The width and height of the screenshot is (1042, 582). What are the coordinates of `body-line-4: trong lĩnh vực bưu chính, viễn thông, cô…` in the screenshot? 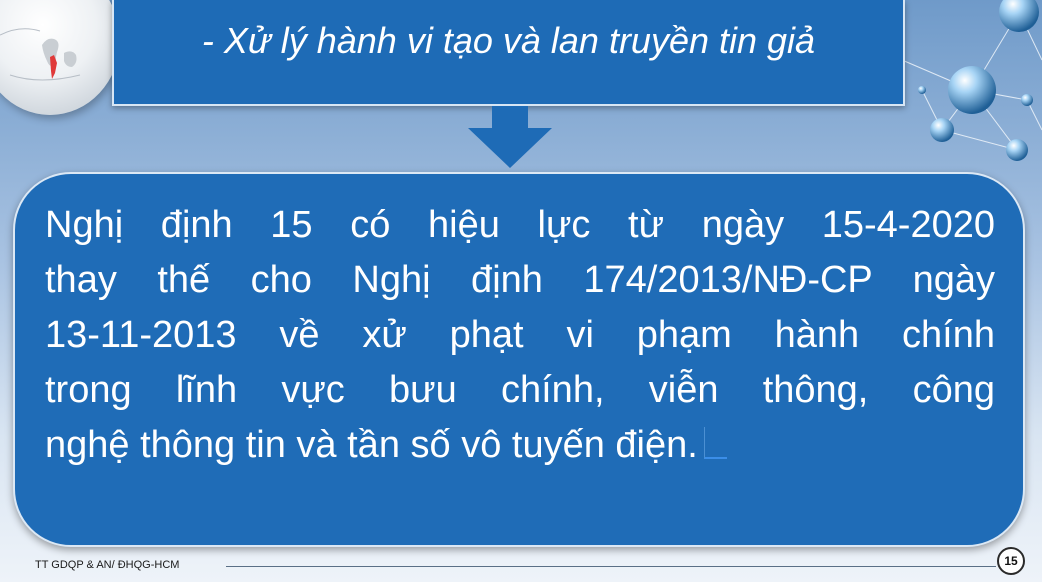 It's located at (520, 390).